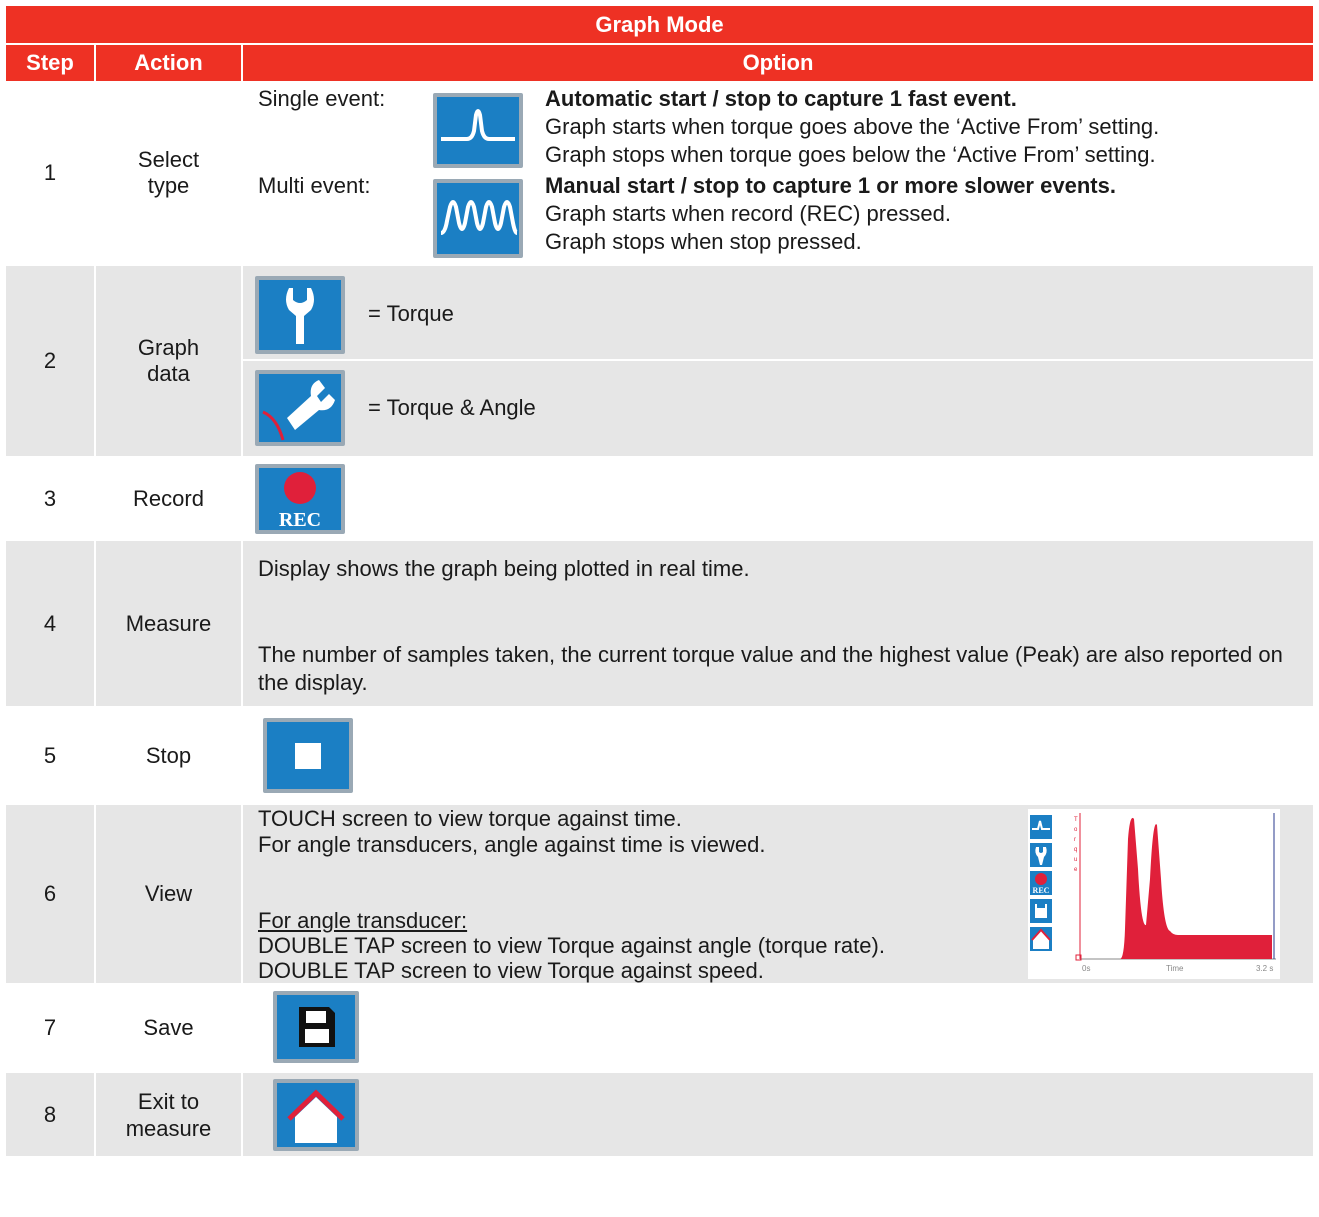 Image resolution: width=1319 pixels, height=1217 pixels. I want to click on header-step: Step, so click(50, 62).